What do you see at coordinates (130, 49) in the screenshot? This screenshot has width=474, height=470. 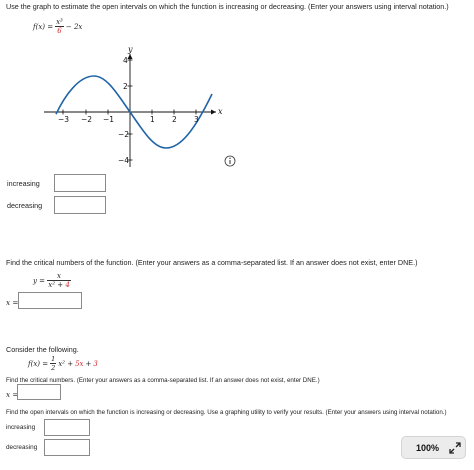 I see `y-axis-label: y` at bounding box center [130, 49].